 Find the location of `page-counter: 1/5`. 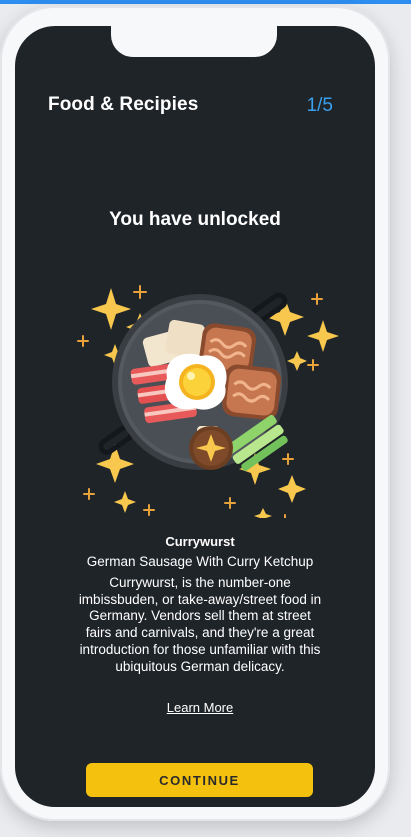

page-counter: 1/5 is located at coordinates (319, 105).